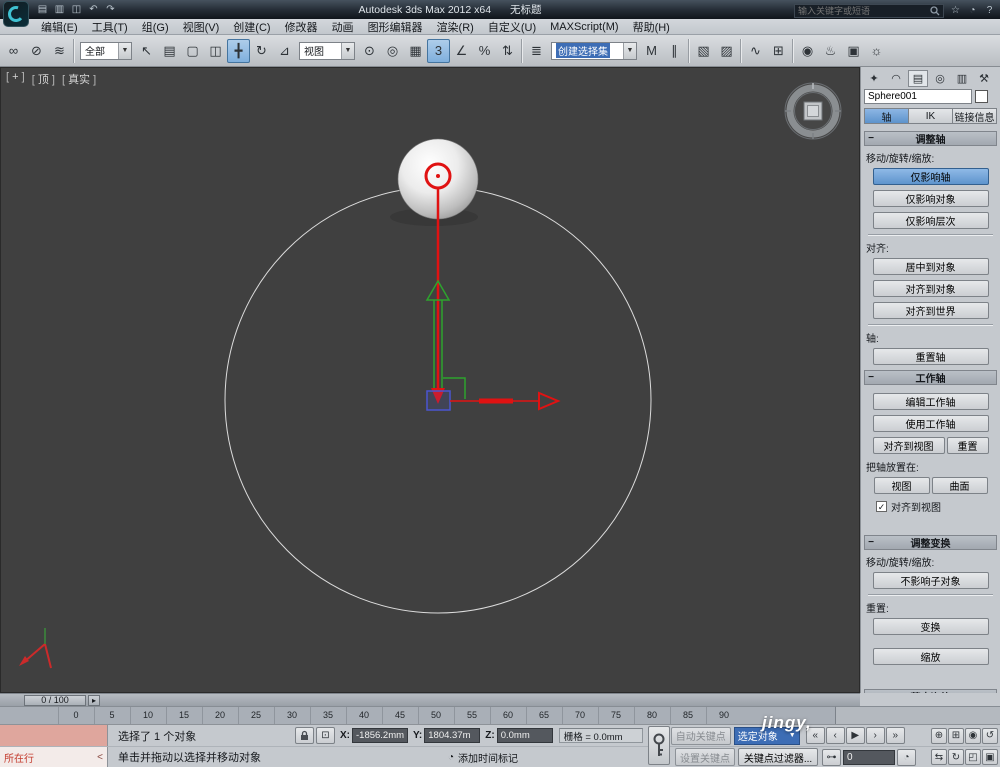 The image size is (1000, 767). Describe the element at coordinates (327, 50) in the screenshot. I see `reference-coordinate-dropdown: 视图 ▼` at that location.